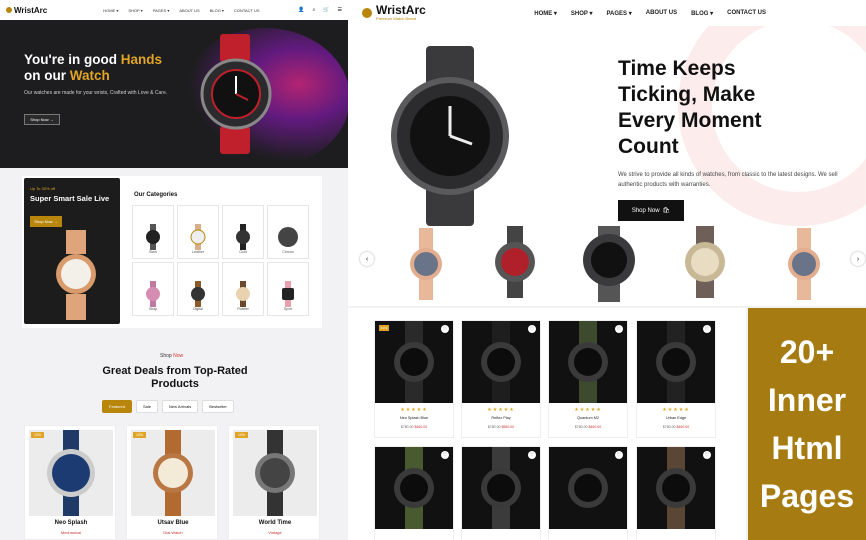 This screenshot has height=540, width=866. What do you see at coordinates (615, 264) in the screenshot?
I see `watch-carousel` at bounding box center [615, 264].